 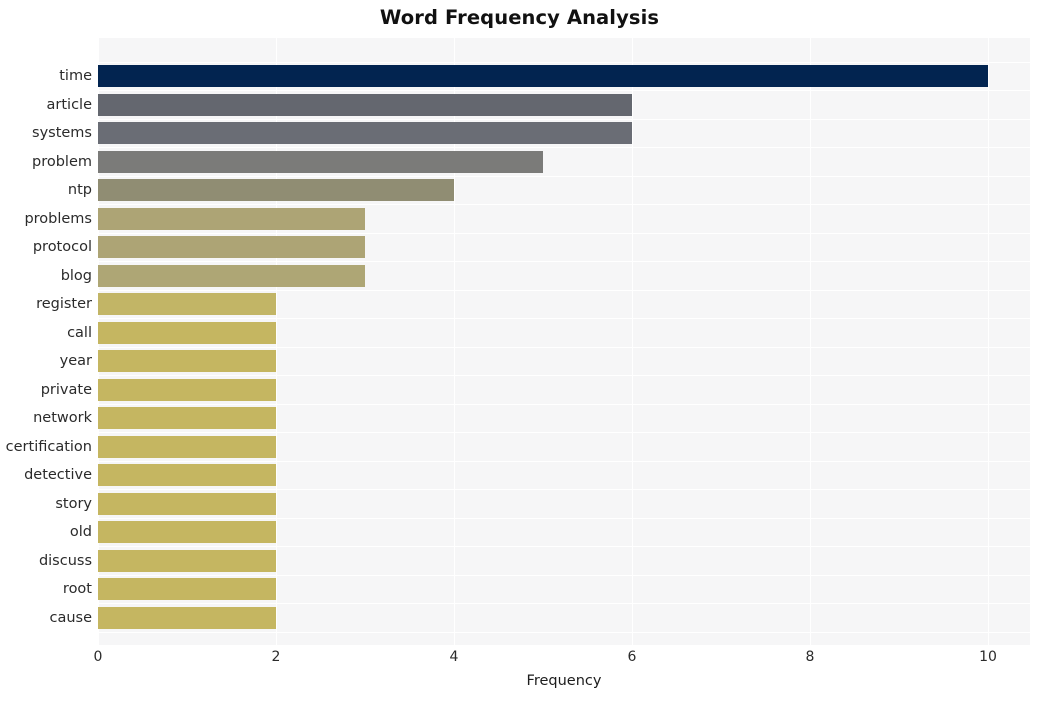 I want to click on x-tick-label-6: 6, so click(x=632, y=657).